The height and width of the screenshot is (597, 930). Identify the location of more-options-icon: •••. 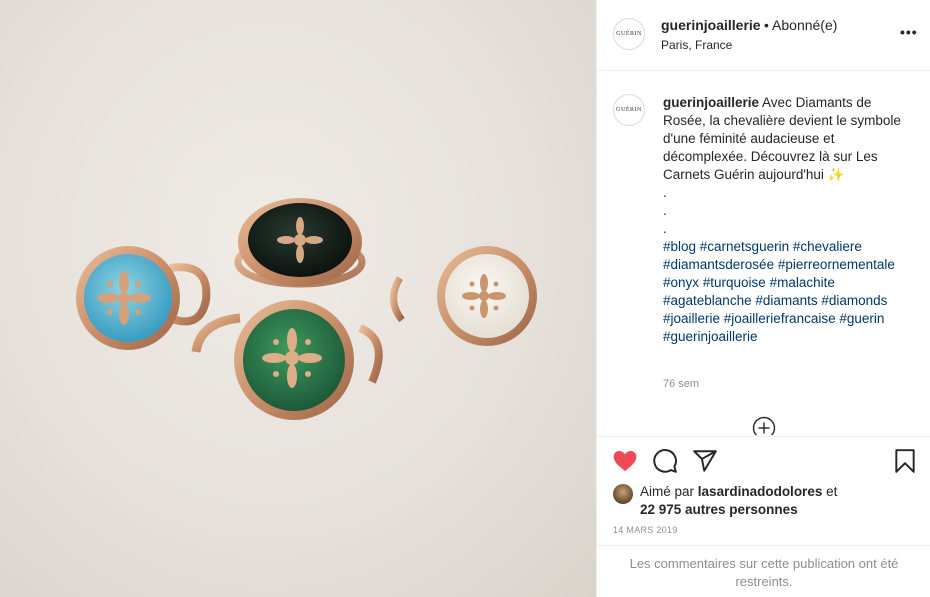
(909, 32).